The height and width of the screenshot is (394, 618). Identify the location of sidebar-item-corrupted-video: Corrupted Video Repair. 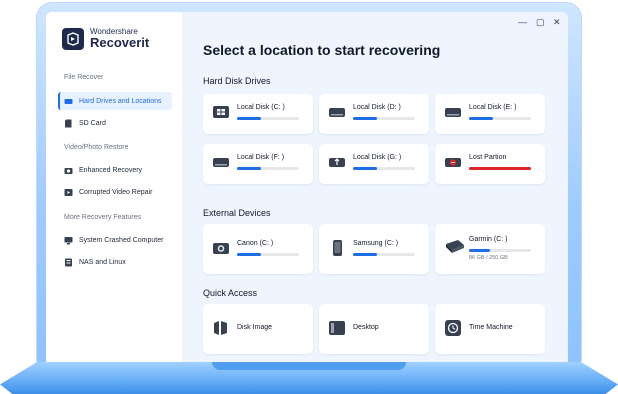
(115, 192).